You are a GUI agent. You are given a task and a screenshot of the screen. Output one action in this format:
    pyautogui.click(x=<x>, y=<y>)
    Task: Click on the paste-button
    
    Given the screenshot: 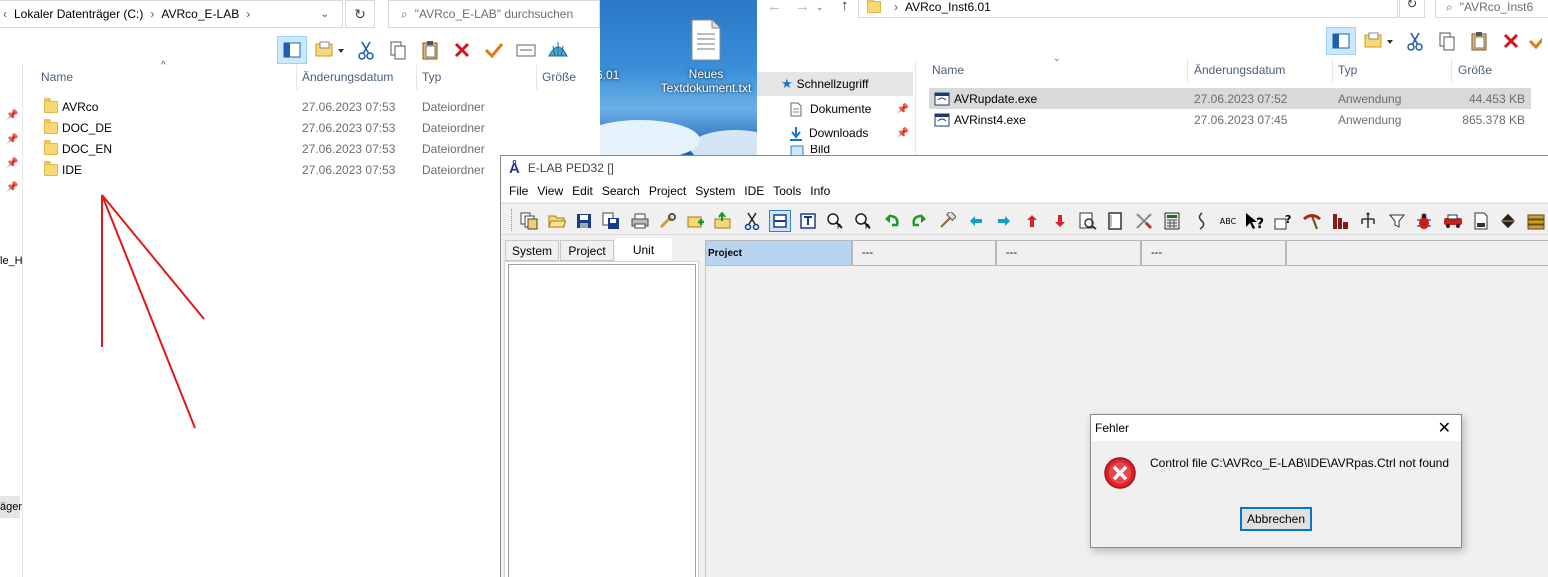 What is the action you would take?
    pyautogui.click(x=430, y=50)
    